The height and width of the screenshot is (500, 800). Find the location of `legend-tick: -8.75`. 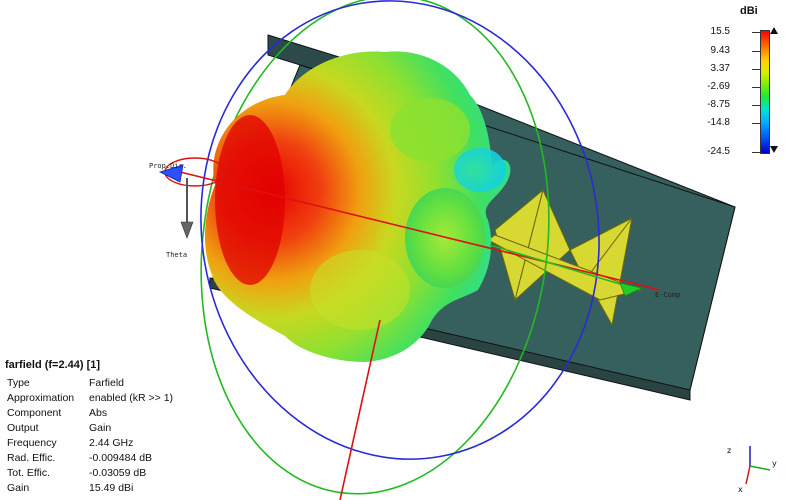

legend-tick: -8.75 is located at coordinates (718, 104).